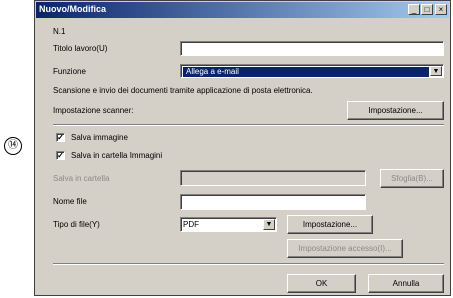 Image resolution: width=453 pixels, height=298 pixels. I want to click on maximize-button: □, so click(427, 9).